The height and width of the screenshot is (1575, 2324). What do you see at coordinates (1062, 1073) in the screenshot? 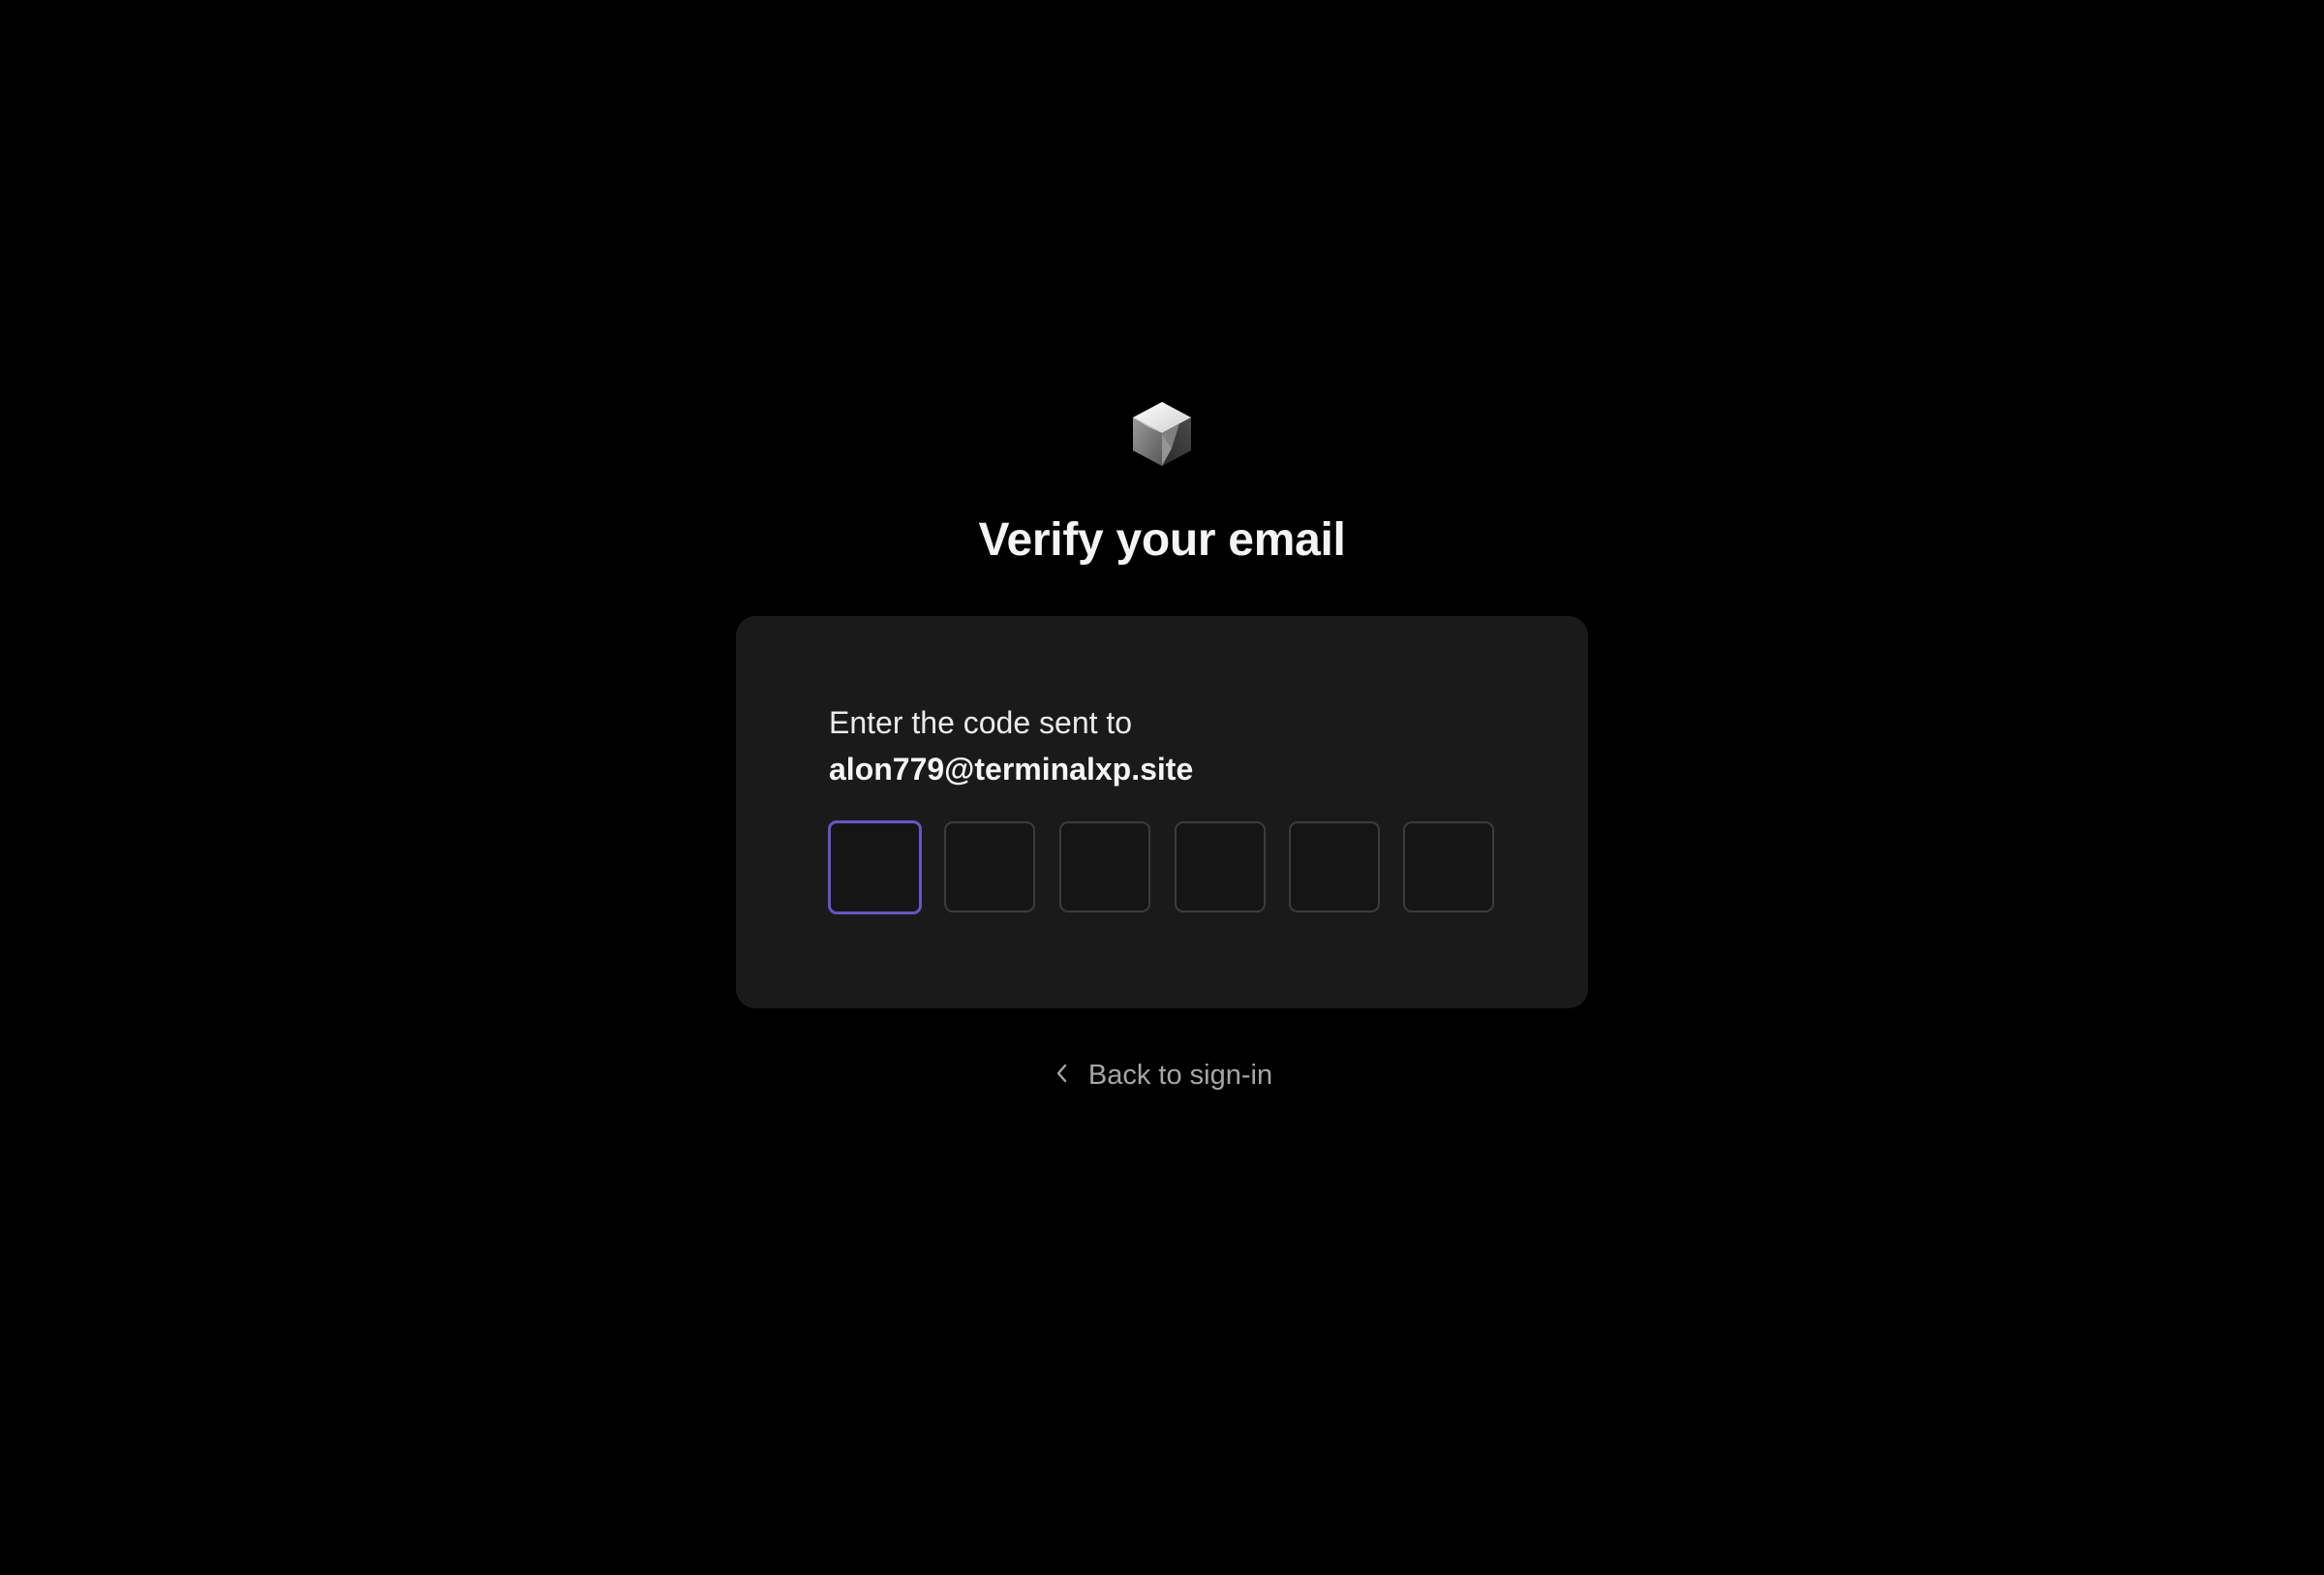
I see `chevron-left-icon` at bounding box center [1062, 1073].